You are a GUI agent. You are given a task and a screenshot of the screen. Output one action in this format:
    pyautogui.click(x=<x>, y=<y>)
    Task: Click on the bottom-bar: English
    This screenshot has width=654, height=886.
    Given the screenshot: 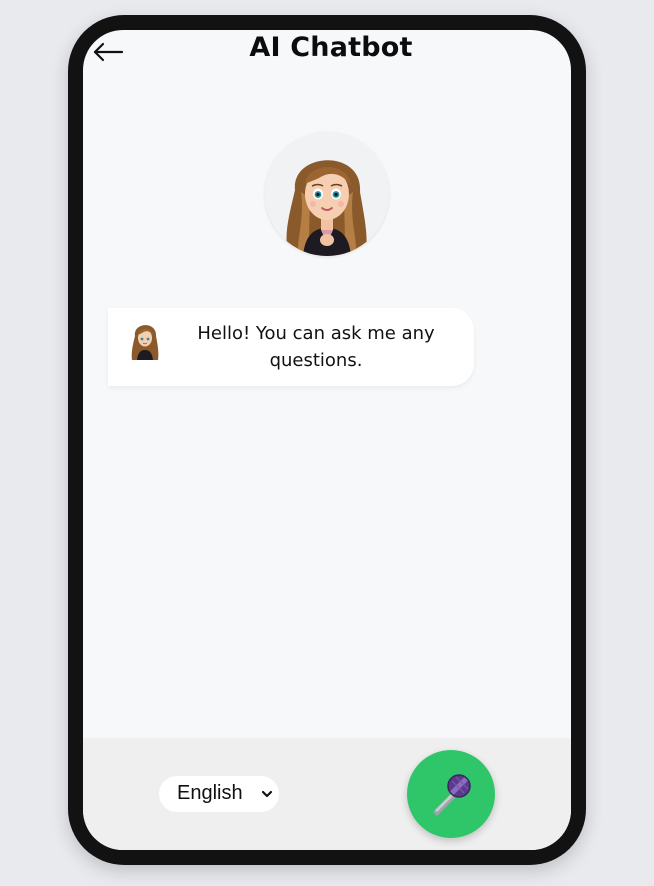 What is the action you would take?
    pyautogui.click(x=327, y=794)
    